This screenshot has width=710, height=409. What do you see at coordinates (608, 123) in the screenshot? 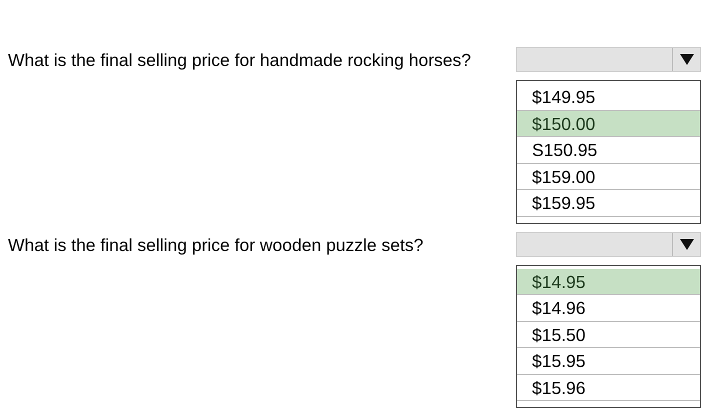
I see `option-item: $150.00` at bounding box center [608, 123].